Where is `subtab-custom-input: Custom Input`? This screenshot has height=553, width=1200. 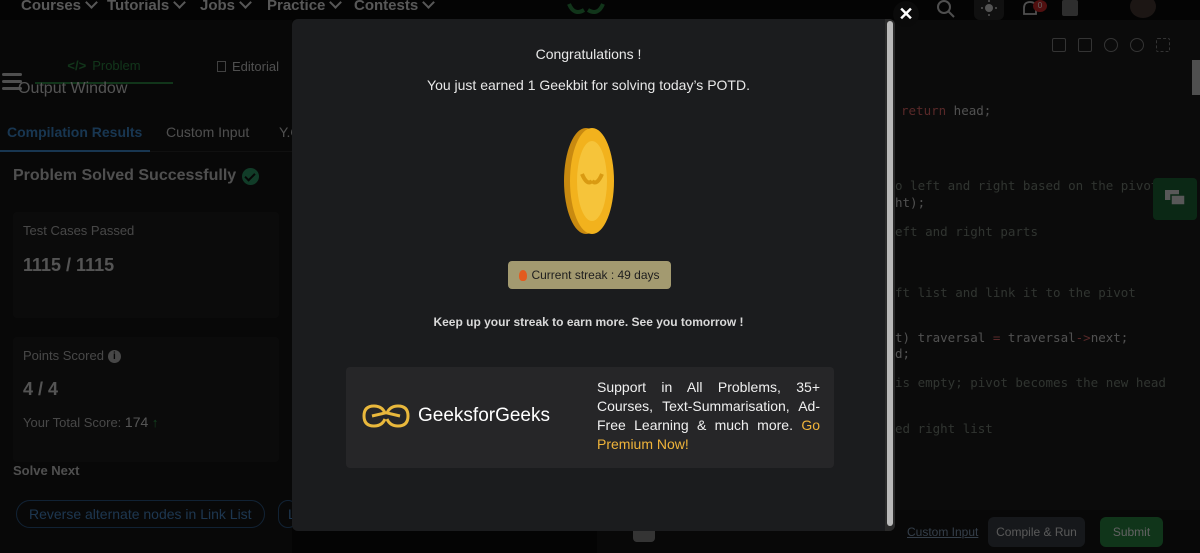 subtab-custom-input: Custom Input is located at coordinates (207, 132).